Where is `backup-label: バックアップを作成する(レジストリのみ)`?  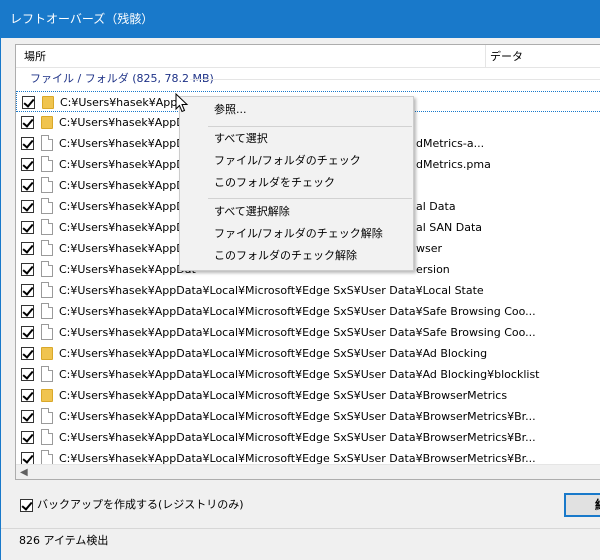 backup-label: バックアップを作成する(レジストリのみ) is located at coordinates (140, 505).